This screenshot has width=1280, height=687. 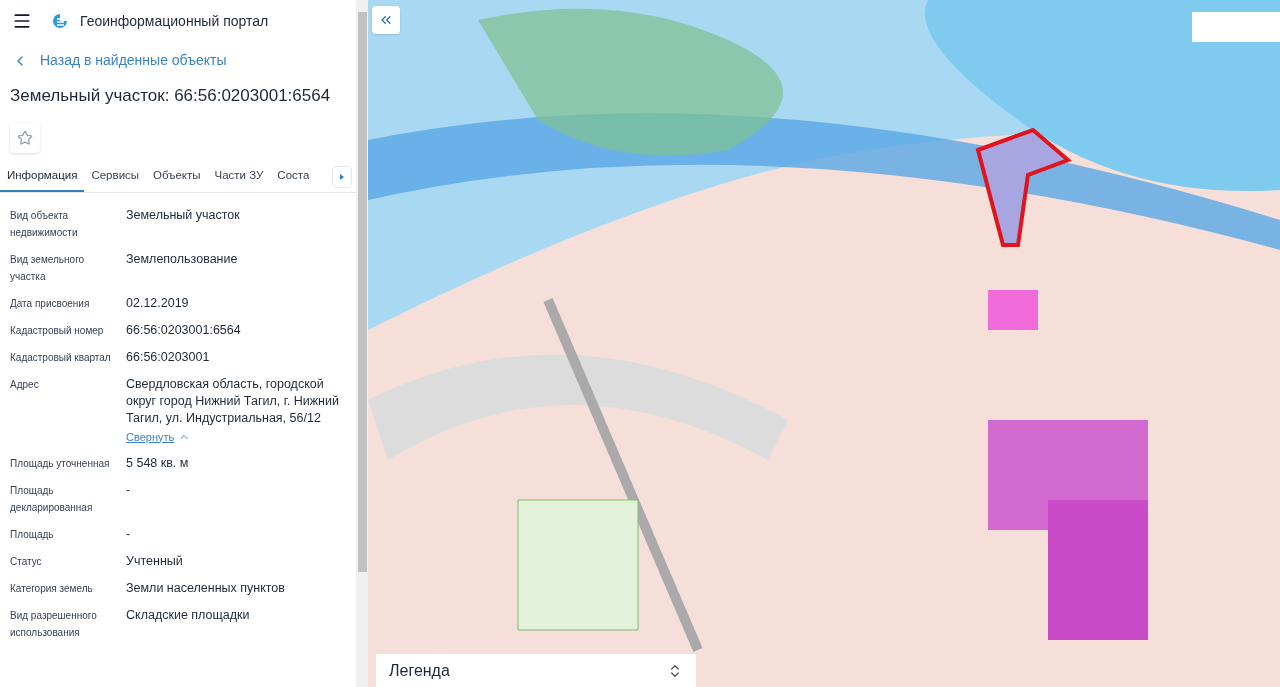 What do you see at coordinates (174, 21) in the screenshot?
I see `portal-title: Геоинформационный портал` at bounding box center [174, 21].